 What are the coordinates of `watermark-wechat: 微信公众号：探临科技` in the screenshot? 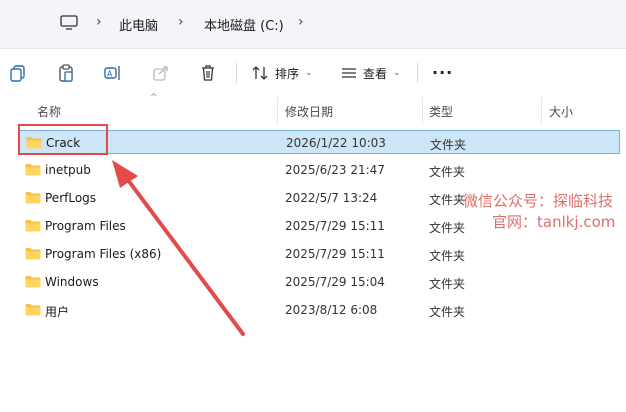 It's located at (538, 201).